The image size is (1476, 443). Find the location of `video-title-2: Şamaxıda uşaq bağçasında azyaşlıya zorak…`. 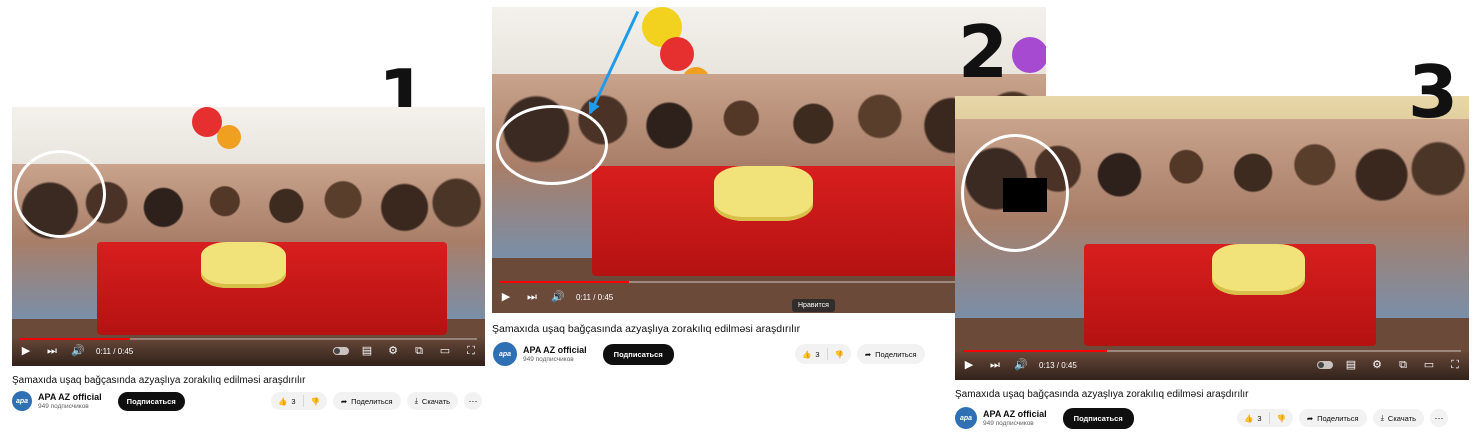

video-title-2: Şamaxıda uşaq bağçasında azyaşlıya zorak… is located at coordinates (646, 329).